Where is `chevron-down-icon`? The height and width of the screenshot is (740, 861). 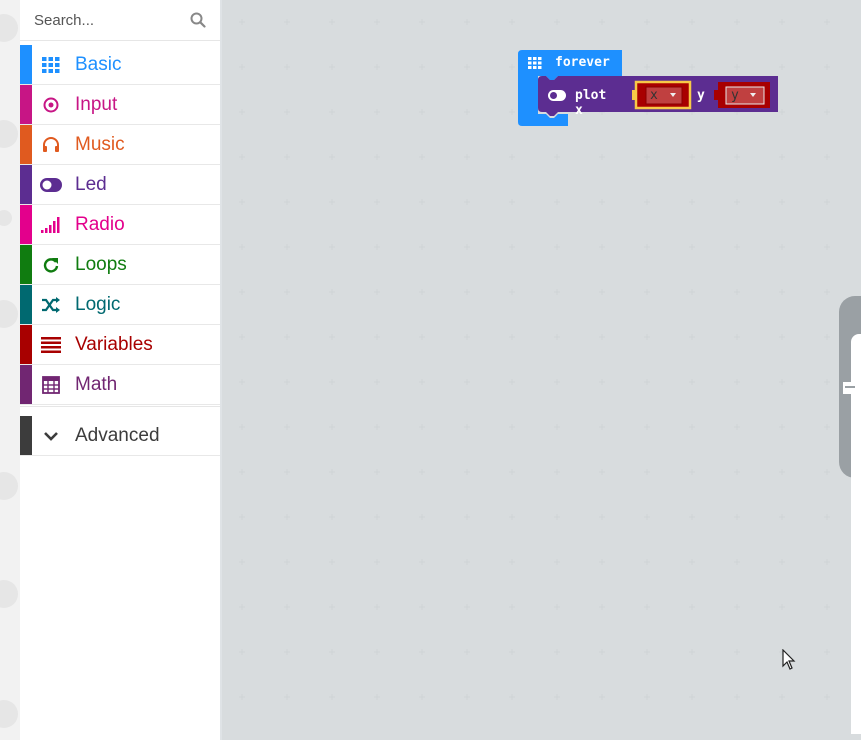 chevron-down-icon is located at coordinates (51, 436).